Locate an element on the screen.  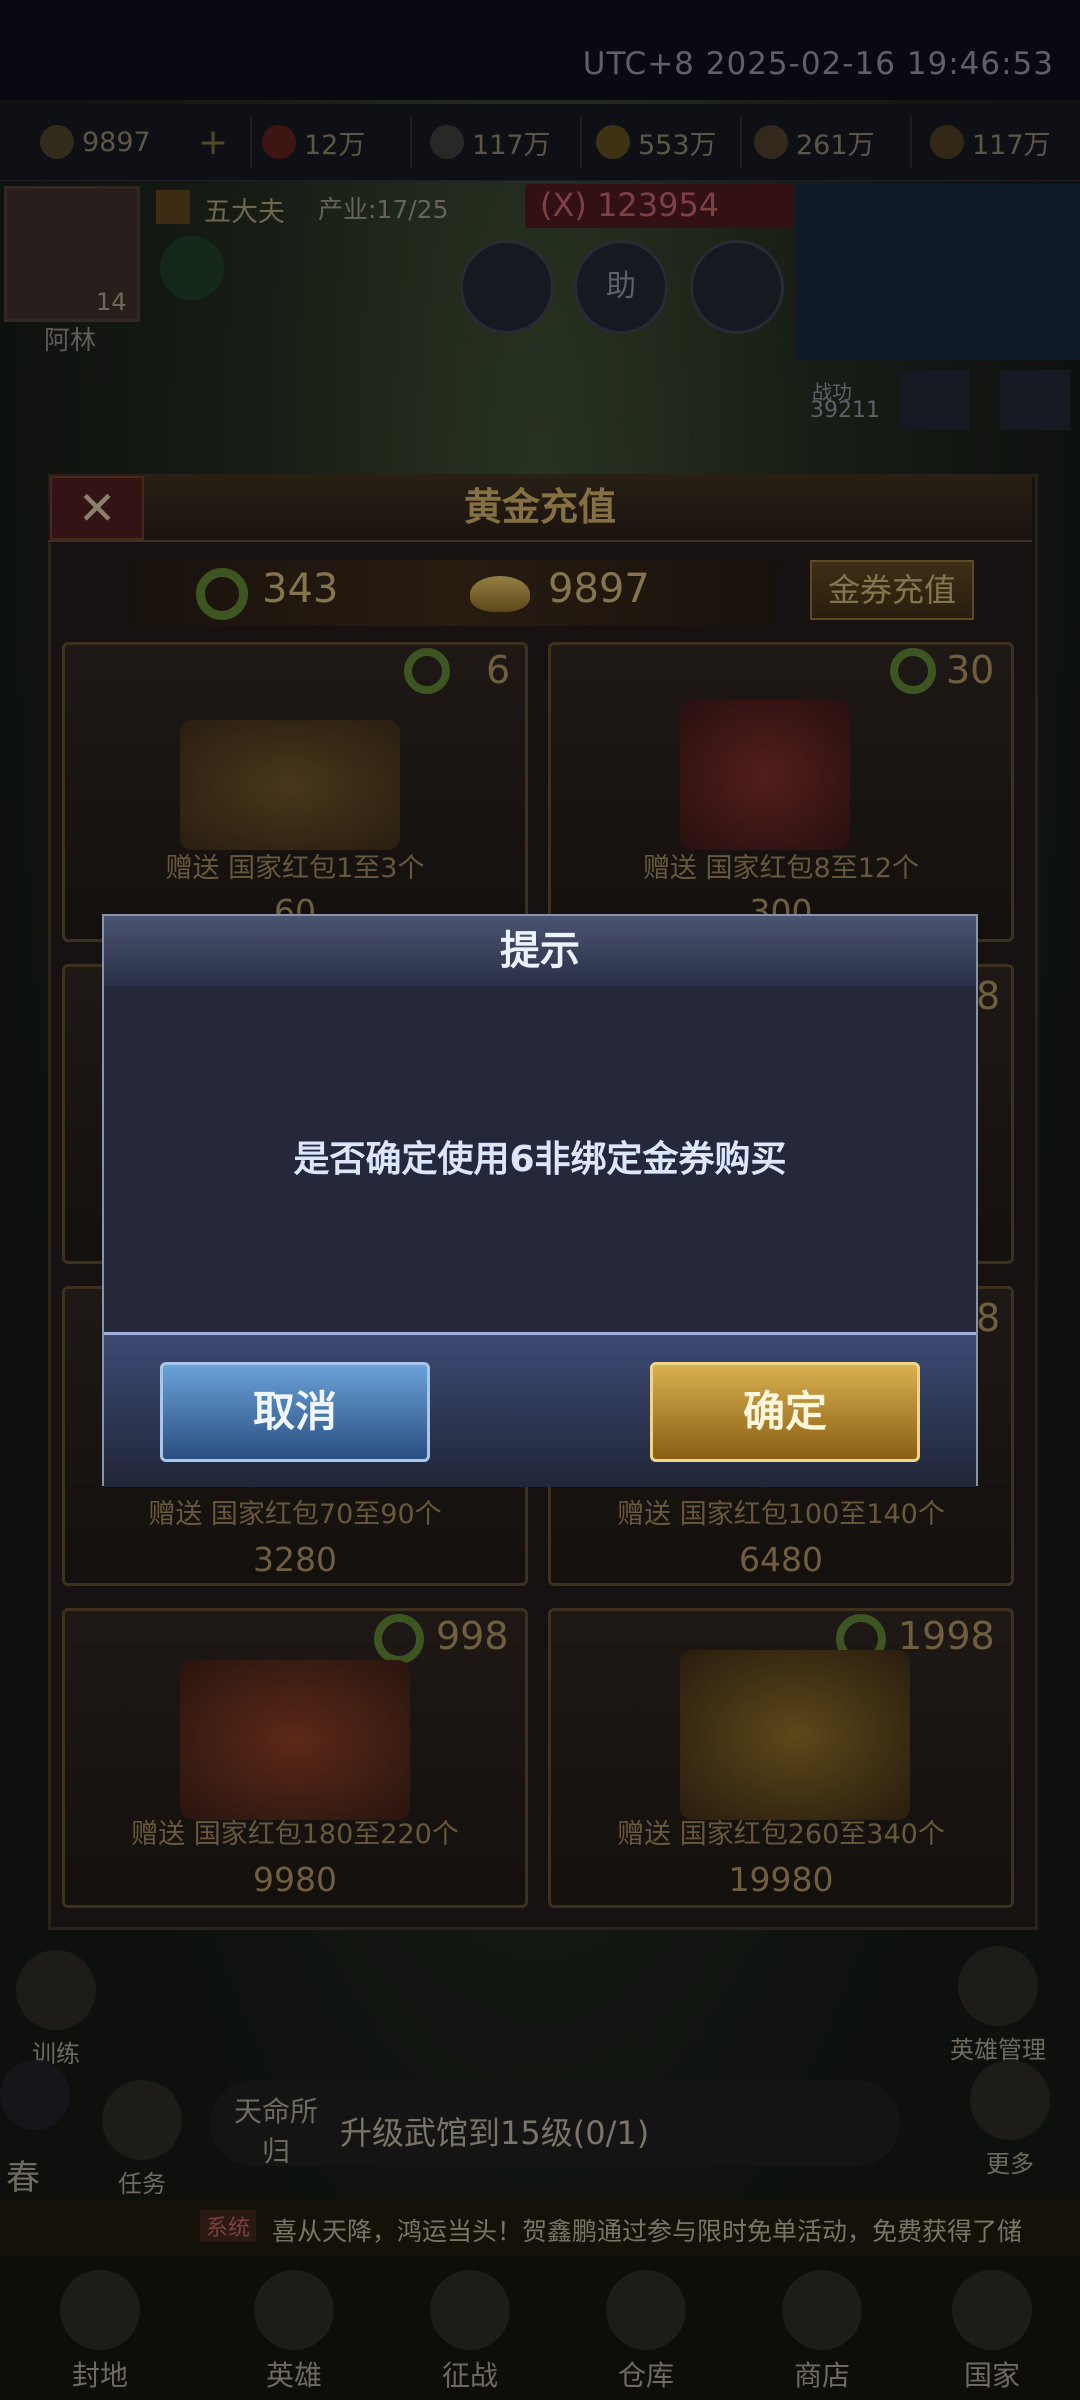
confirm-dialog-message: 是否确定使用6非绑定金券购买 is located at coordinates (540, 1159).